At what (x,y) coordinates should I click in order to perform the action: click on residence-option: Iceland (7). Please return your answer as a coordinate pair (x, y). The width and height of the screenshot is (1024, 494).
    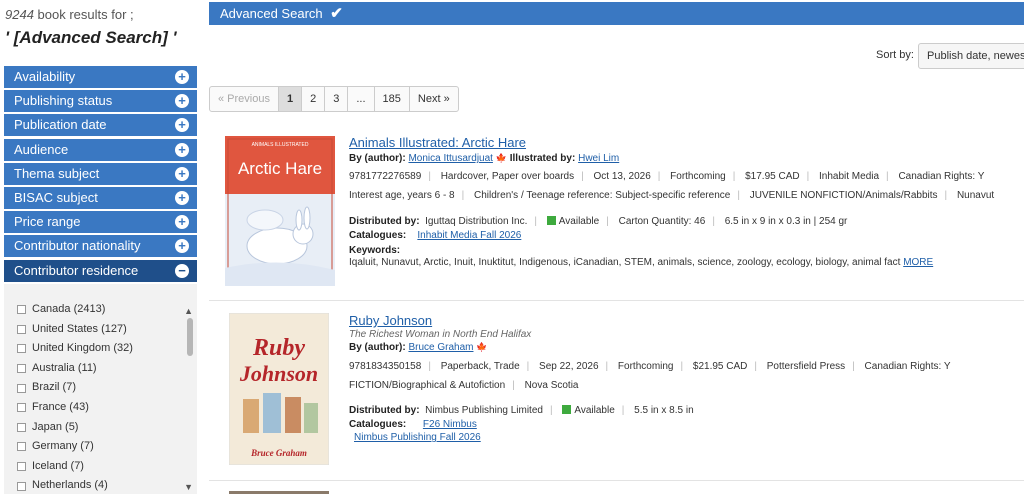
    Looking at the image, I should click on (100, 467).